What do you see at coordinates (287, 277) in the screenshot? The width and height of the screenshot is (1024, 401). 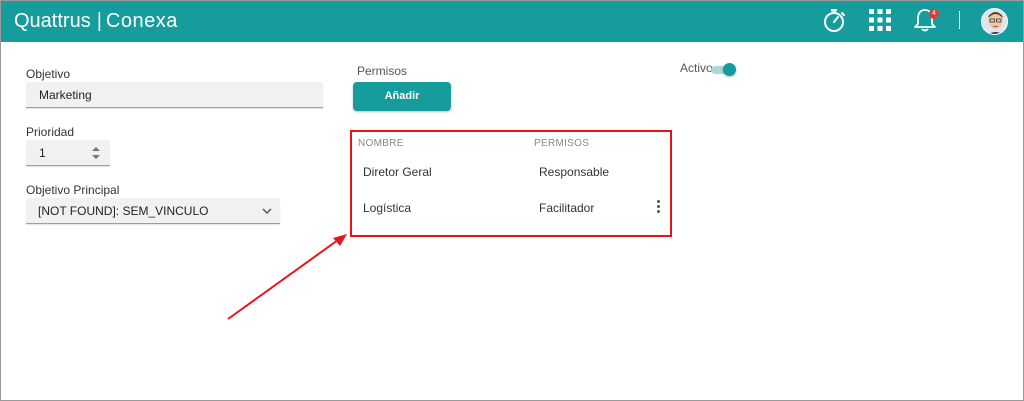 I see `annotation-arrow` at bounding box center [287, 277].